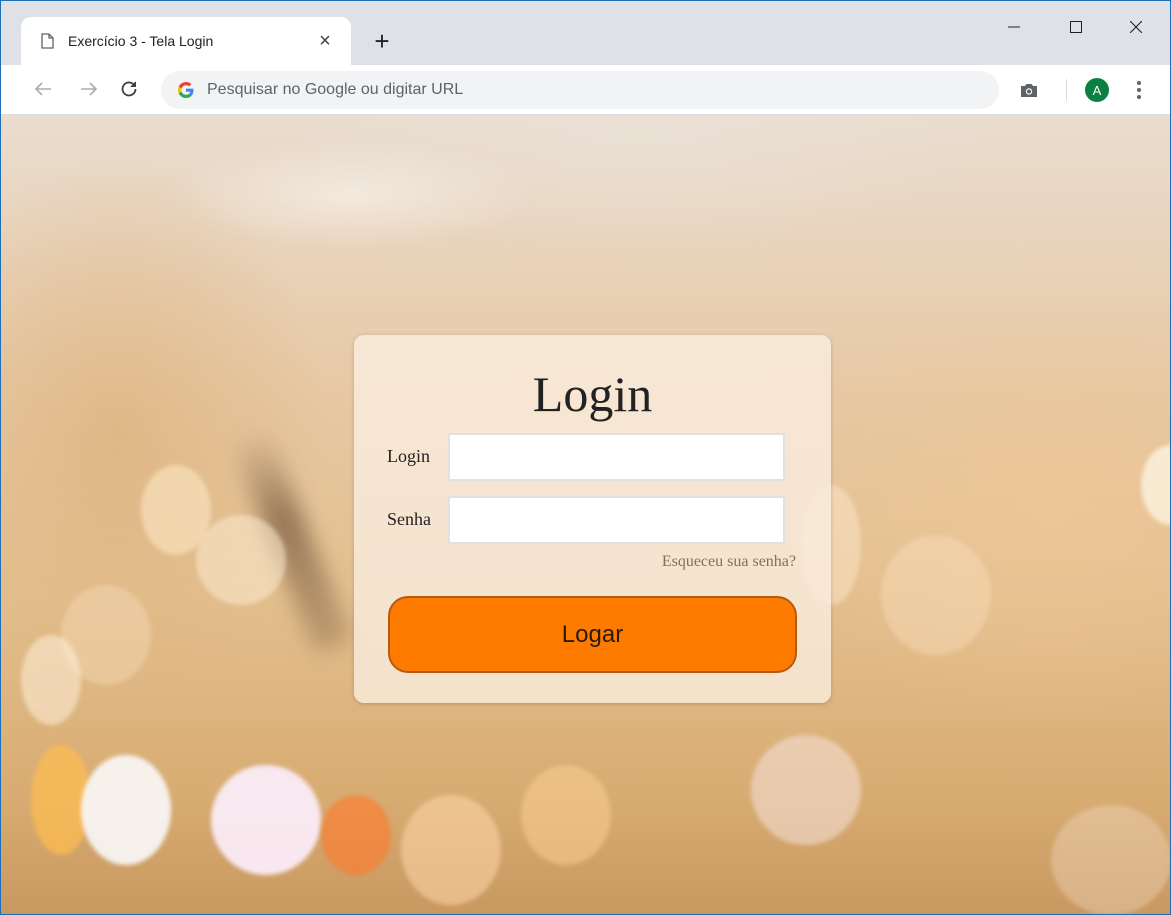 This screenshot has width=1171, height=915. Describe the element at coordinates (1029, 90) in the screenshot. I see `camera-icon` at that location.